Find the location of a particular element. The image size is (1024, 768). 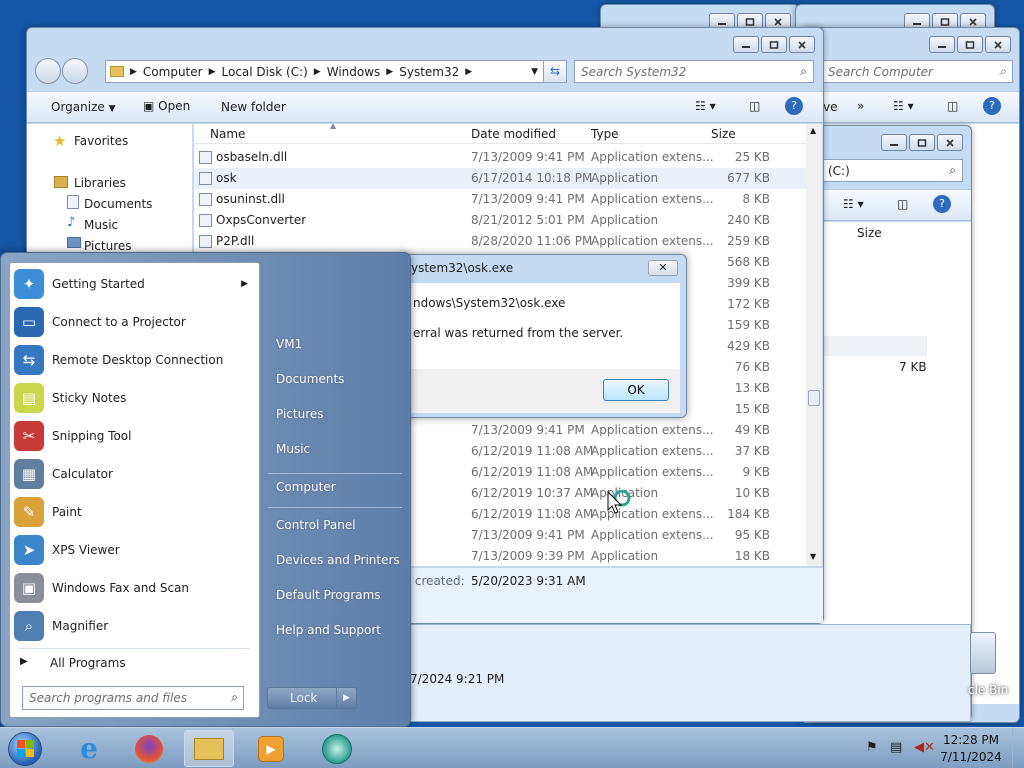

back-toolbar-partial: ve is located at coordinates (830, 107).